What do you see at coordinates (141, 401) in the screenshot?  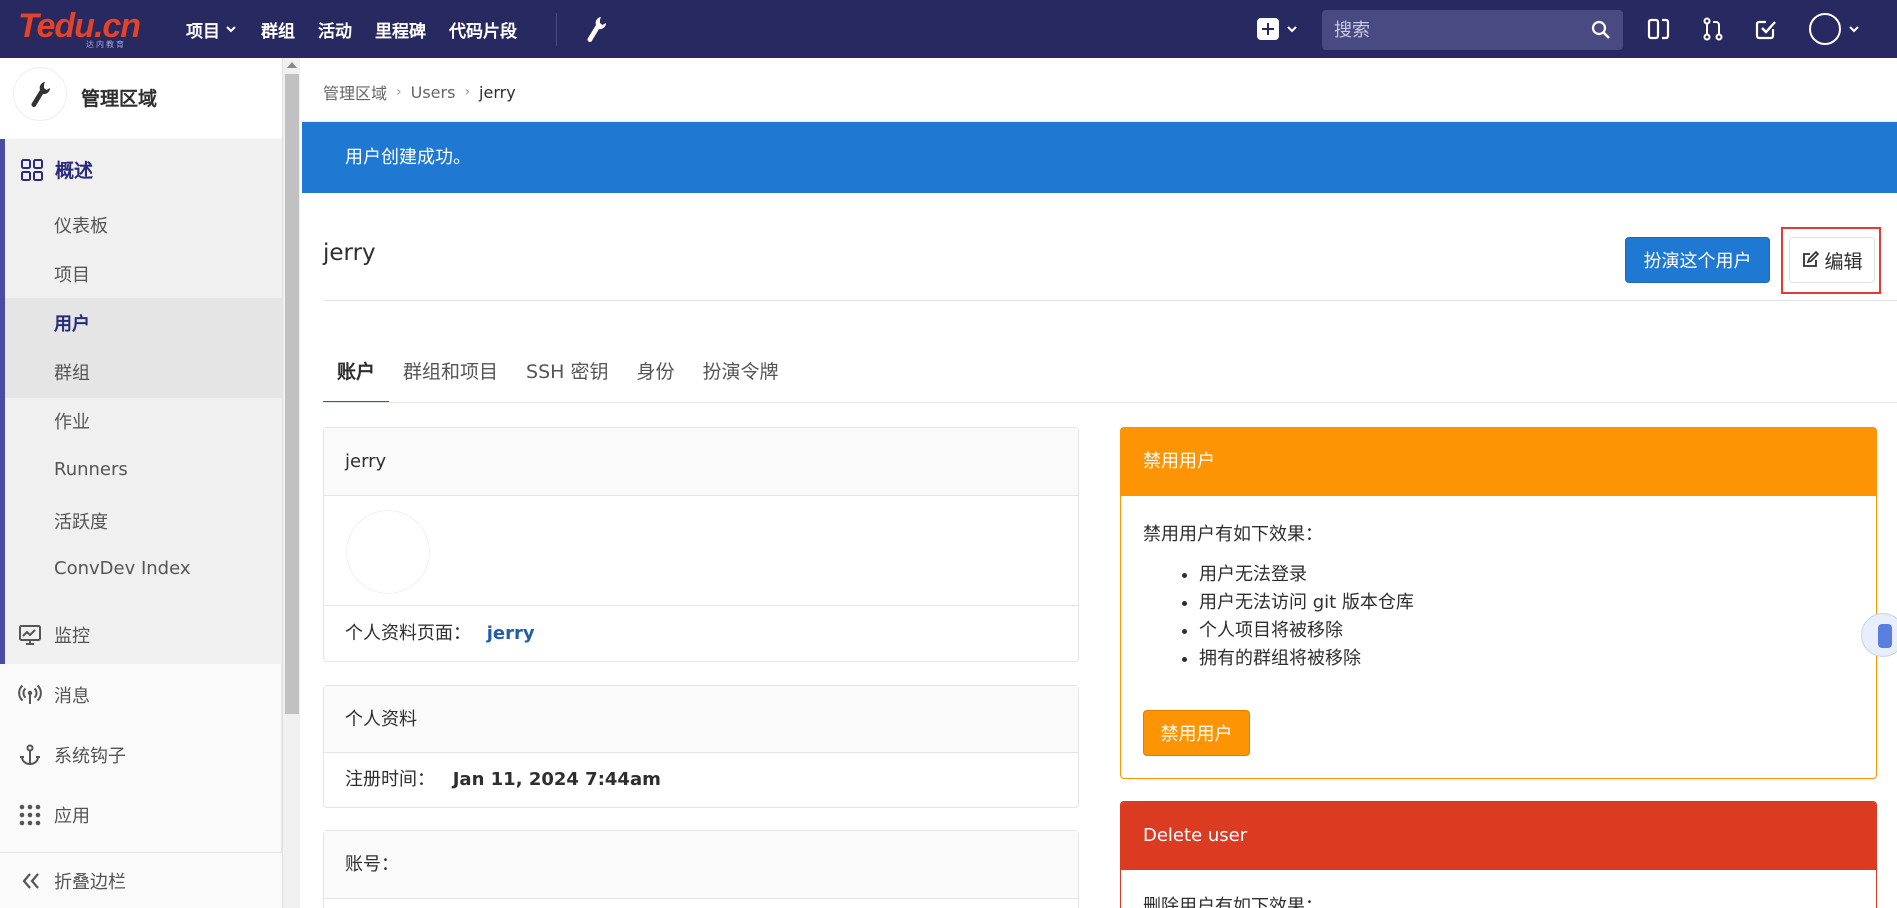 I see `sidebar-overview-section` at bounding box center [141, 401].